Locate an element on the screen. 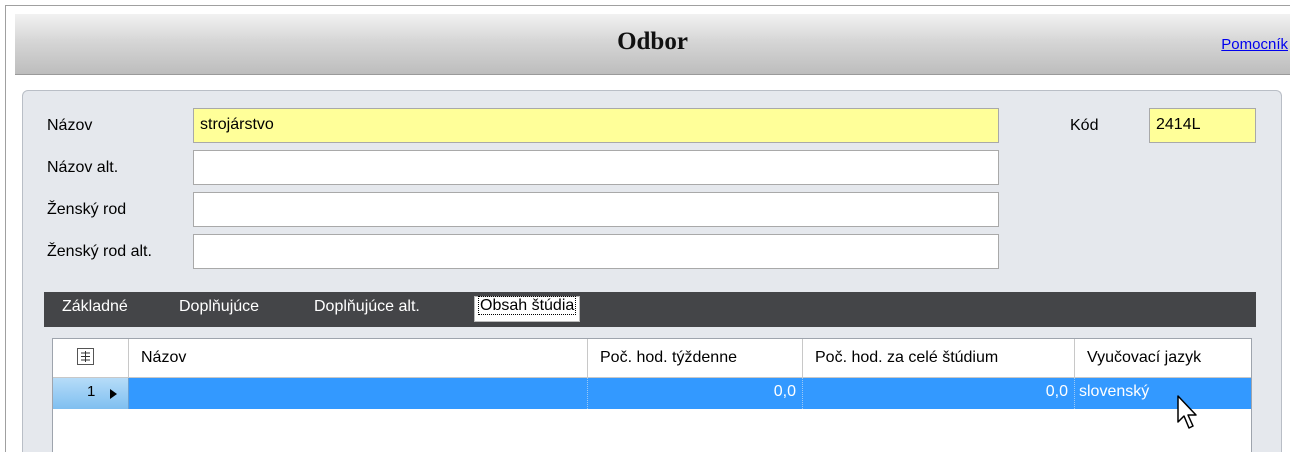  column-chooser-icon is located at coordinates (85, 356).